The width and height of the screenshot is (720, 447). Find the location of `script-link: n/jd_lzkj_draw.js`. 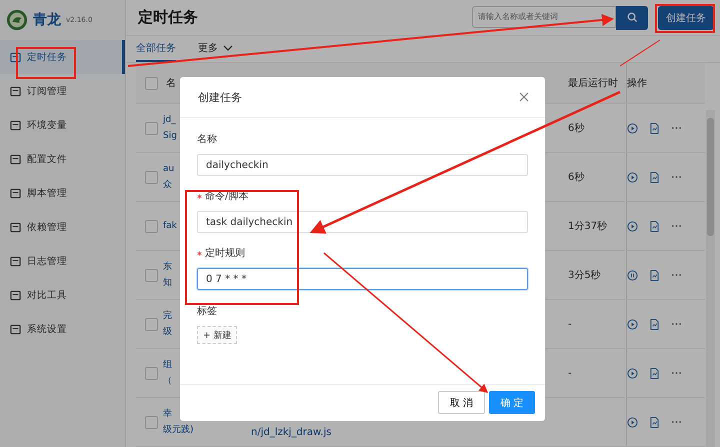

script-link: n/jd_lzkj_draw.js is located at coordinates (291, 432).